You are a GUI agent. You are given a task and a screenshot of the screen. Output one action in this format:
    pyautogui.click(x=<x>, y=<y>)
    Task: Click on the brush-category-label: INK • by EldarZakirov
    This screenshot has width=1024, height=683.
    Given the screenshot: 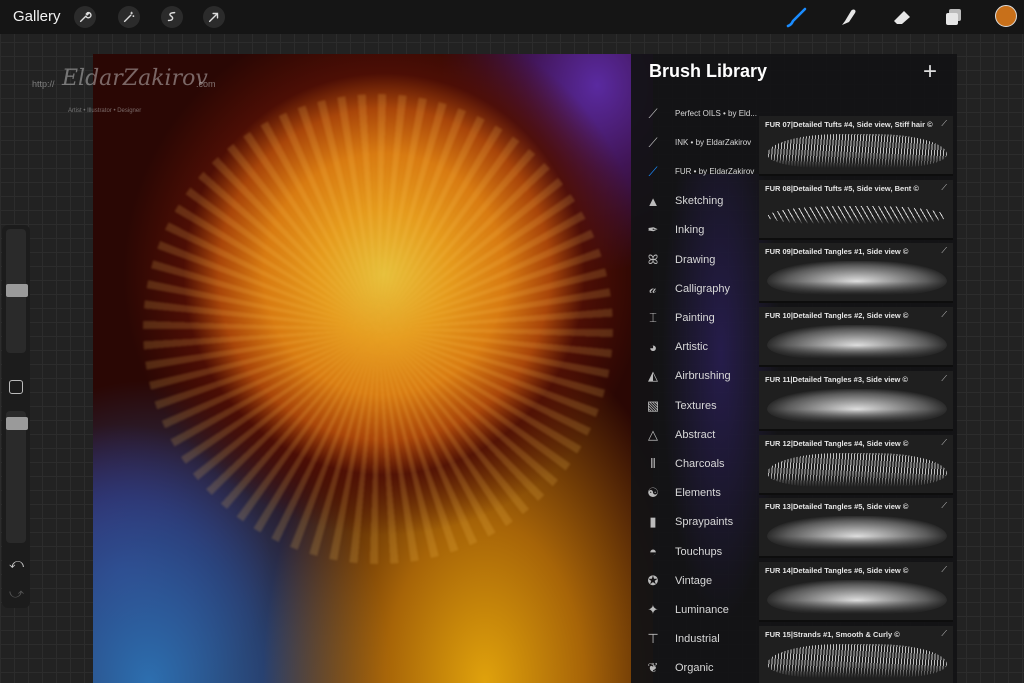 What is the action you would take?
    pyautogui.click(x=713, y=143)
    